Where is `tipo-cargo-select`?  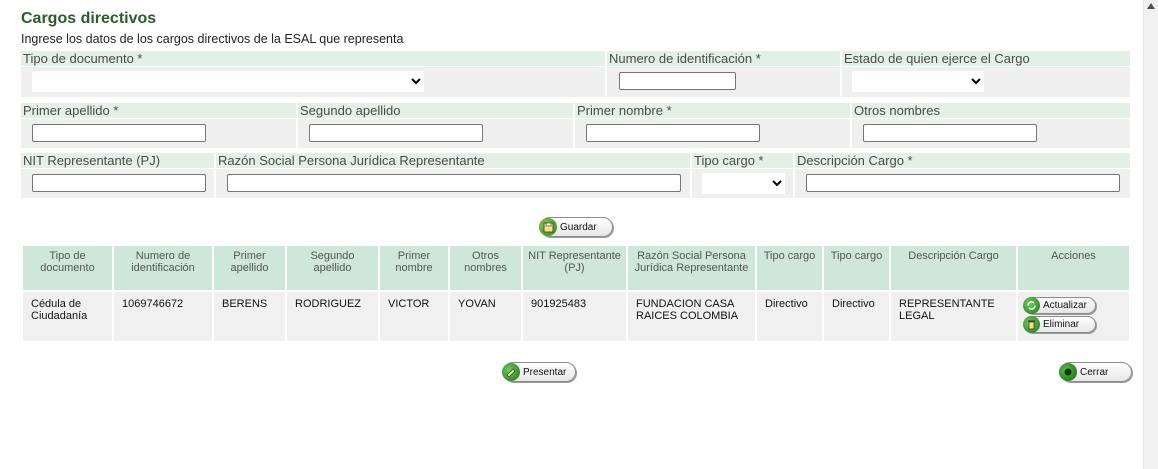 tipo-cargo-select is located at coordinates (743, 183).